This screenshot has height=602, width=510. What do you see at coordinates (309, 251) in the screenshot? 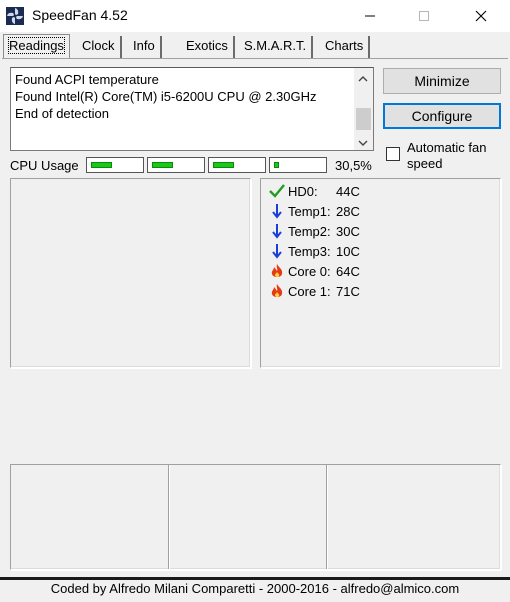
I see `reading-label: Temp3:` at bounding box center [309, 251].